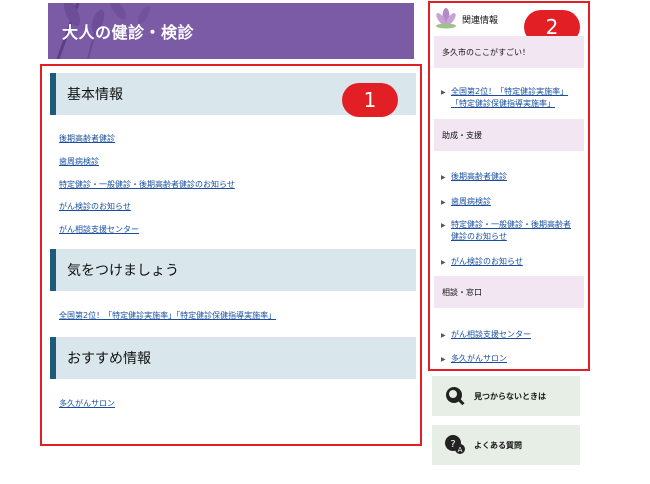 The width and height of the screenshot is (650, 484). Describe the element at coordinates (455, 396) in the screenshot. I see `search-magnifier-icon` at that location.